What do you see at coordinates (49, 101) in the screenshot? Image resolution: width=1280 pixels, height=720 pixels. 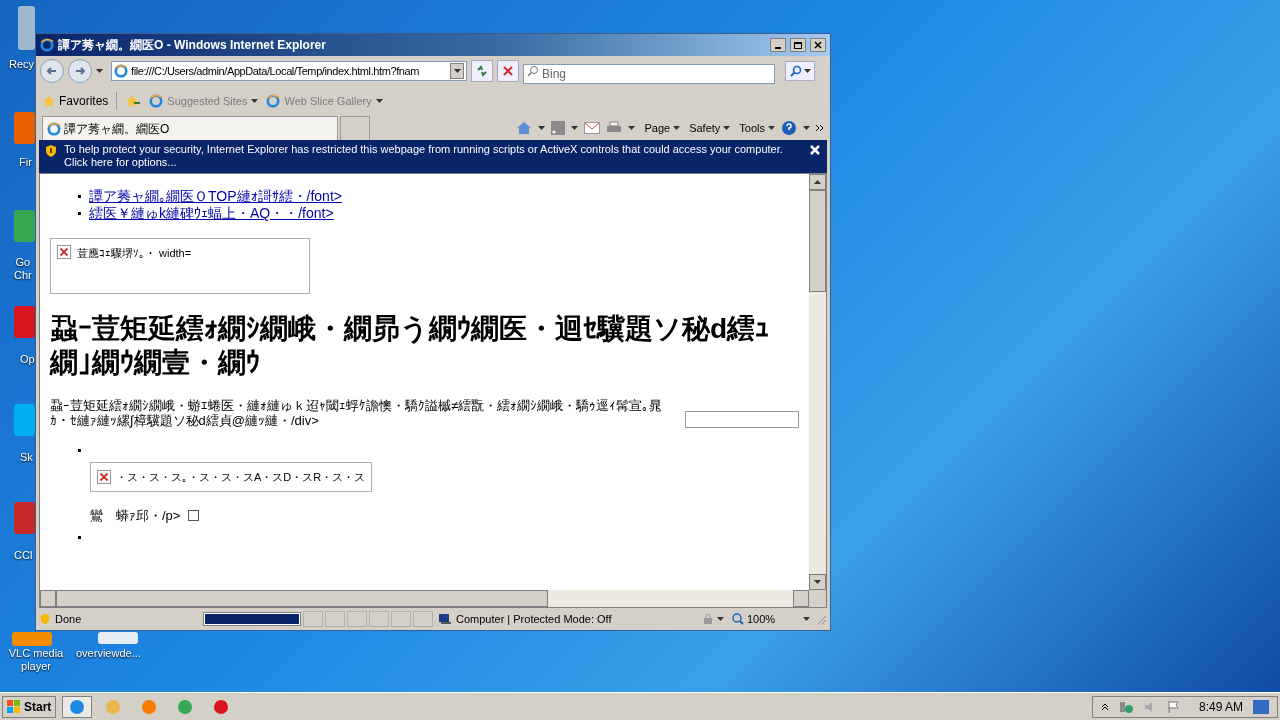 I see `star-icon` at bounding box center [49, 101].